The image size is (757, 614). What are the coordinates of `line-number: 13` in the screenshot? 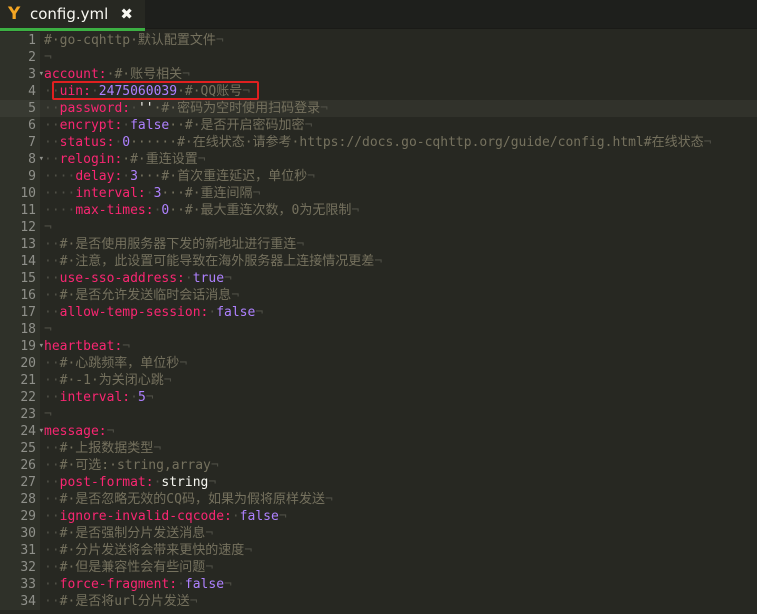 It's located at (20, 244).